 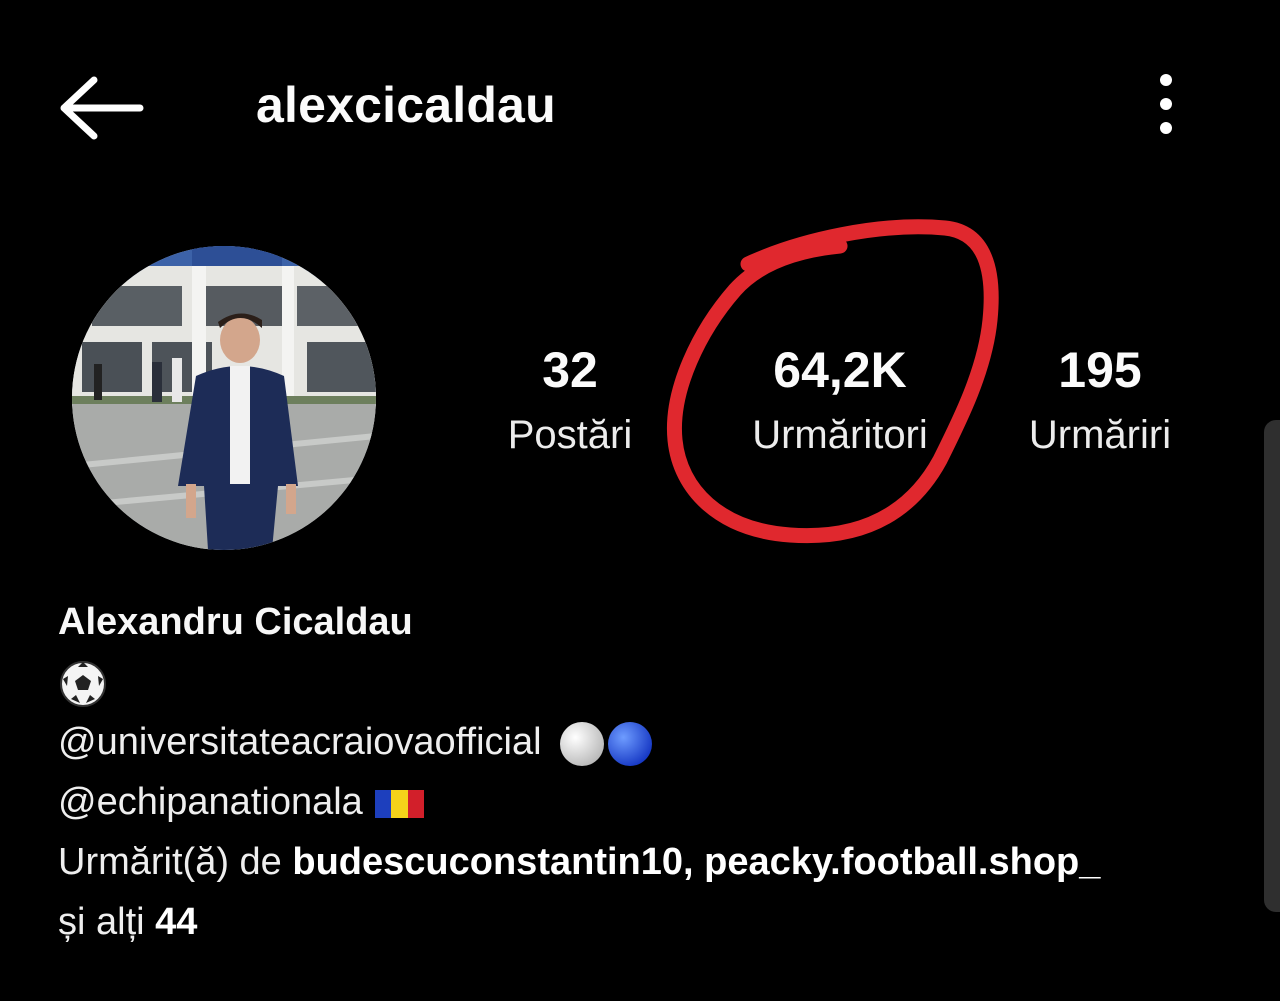 I want to click on soccer-ball-icon, so click(x=83, y=683).